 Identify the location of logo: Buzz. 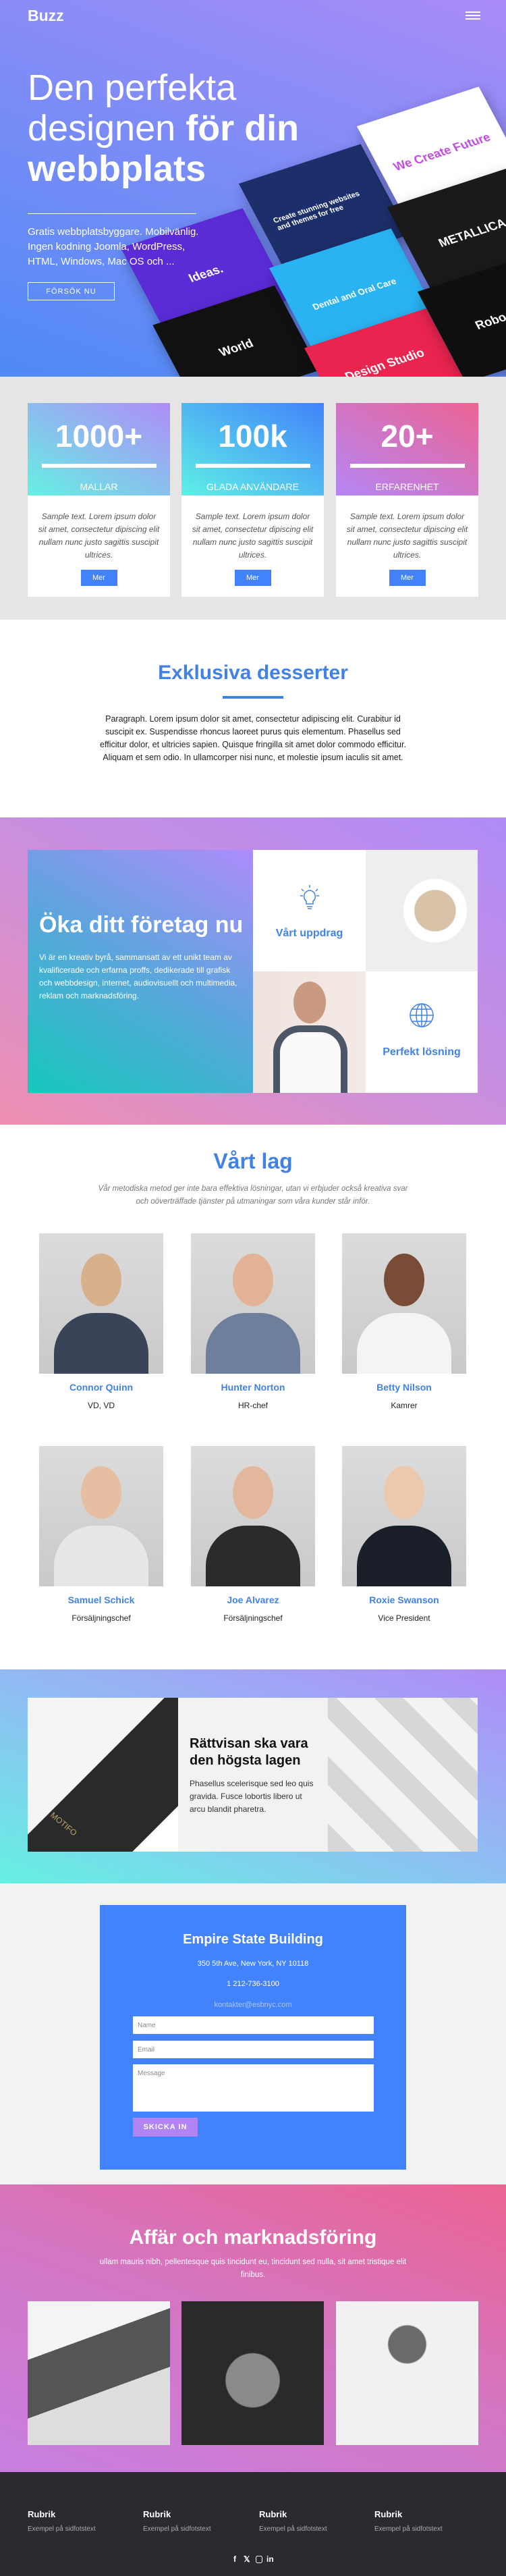
(46, 16).